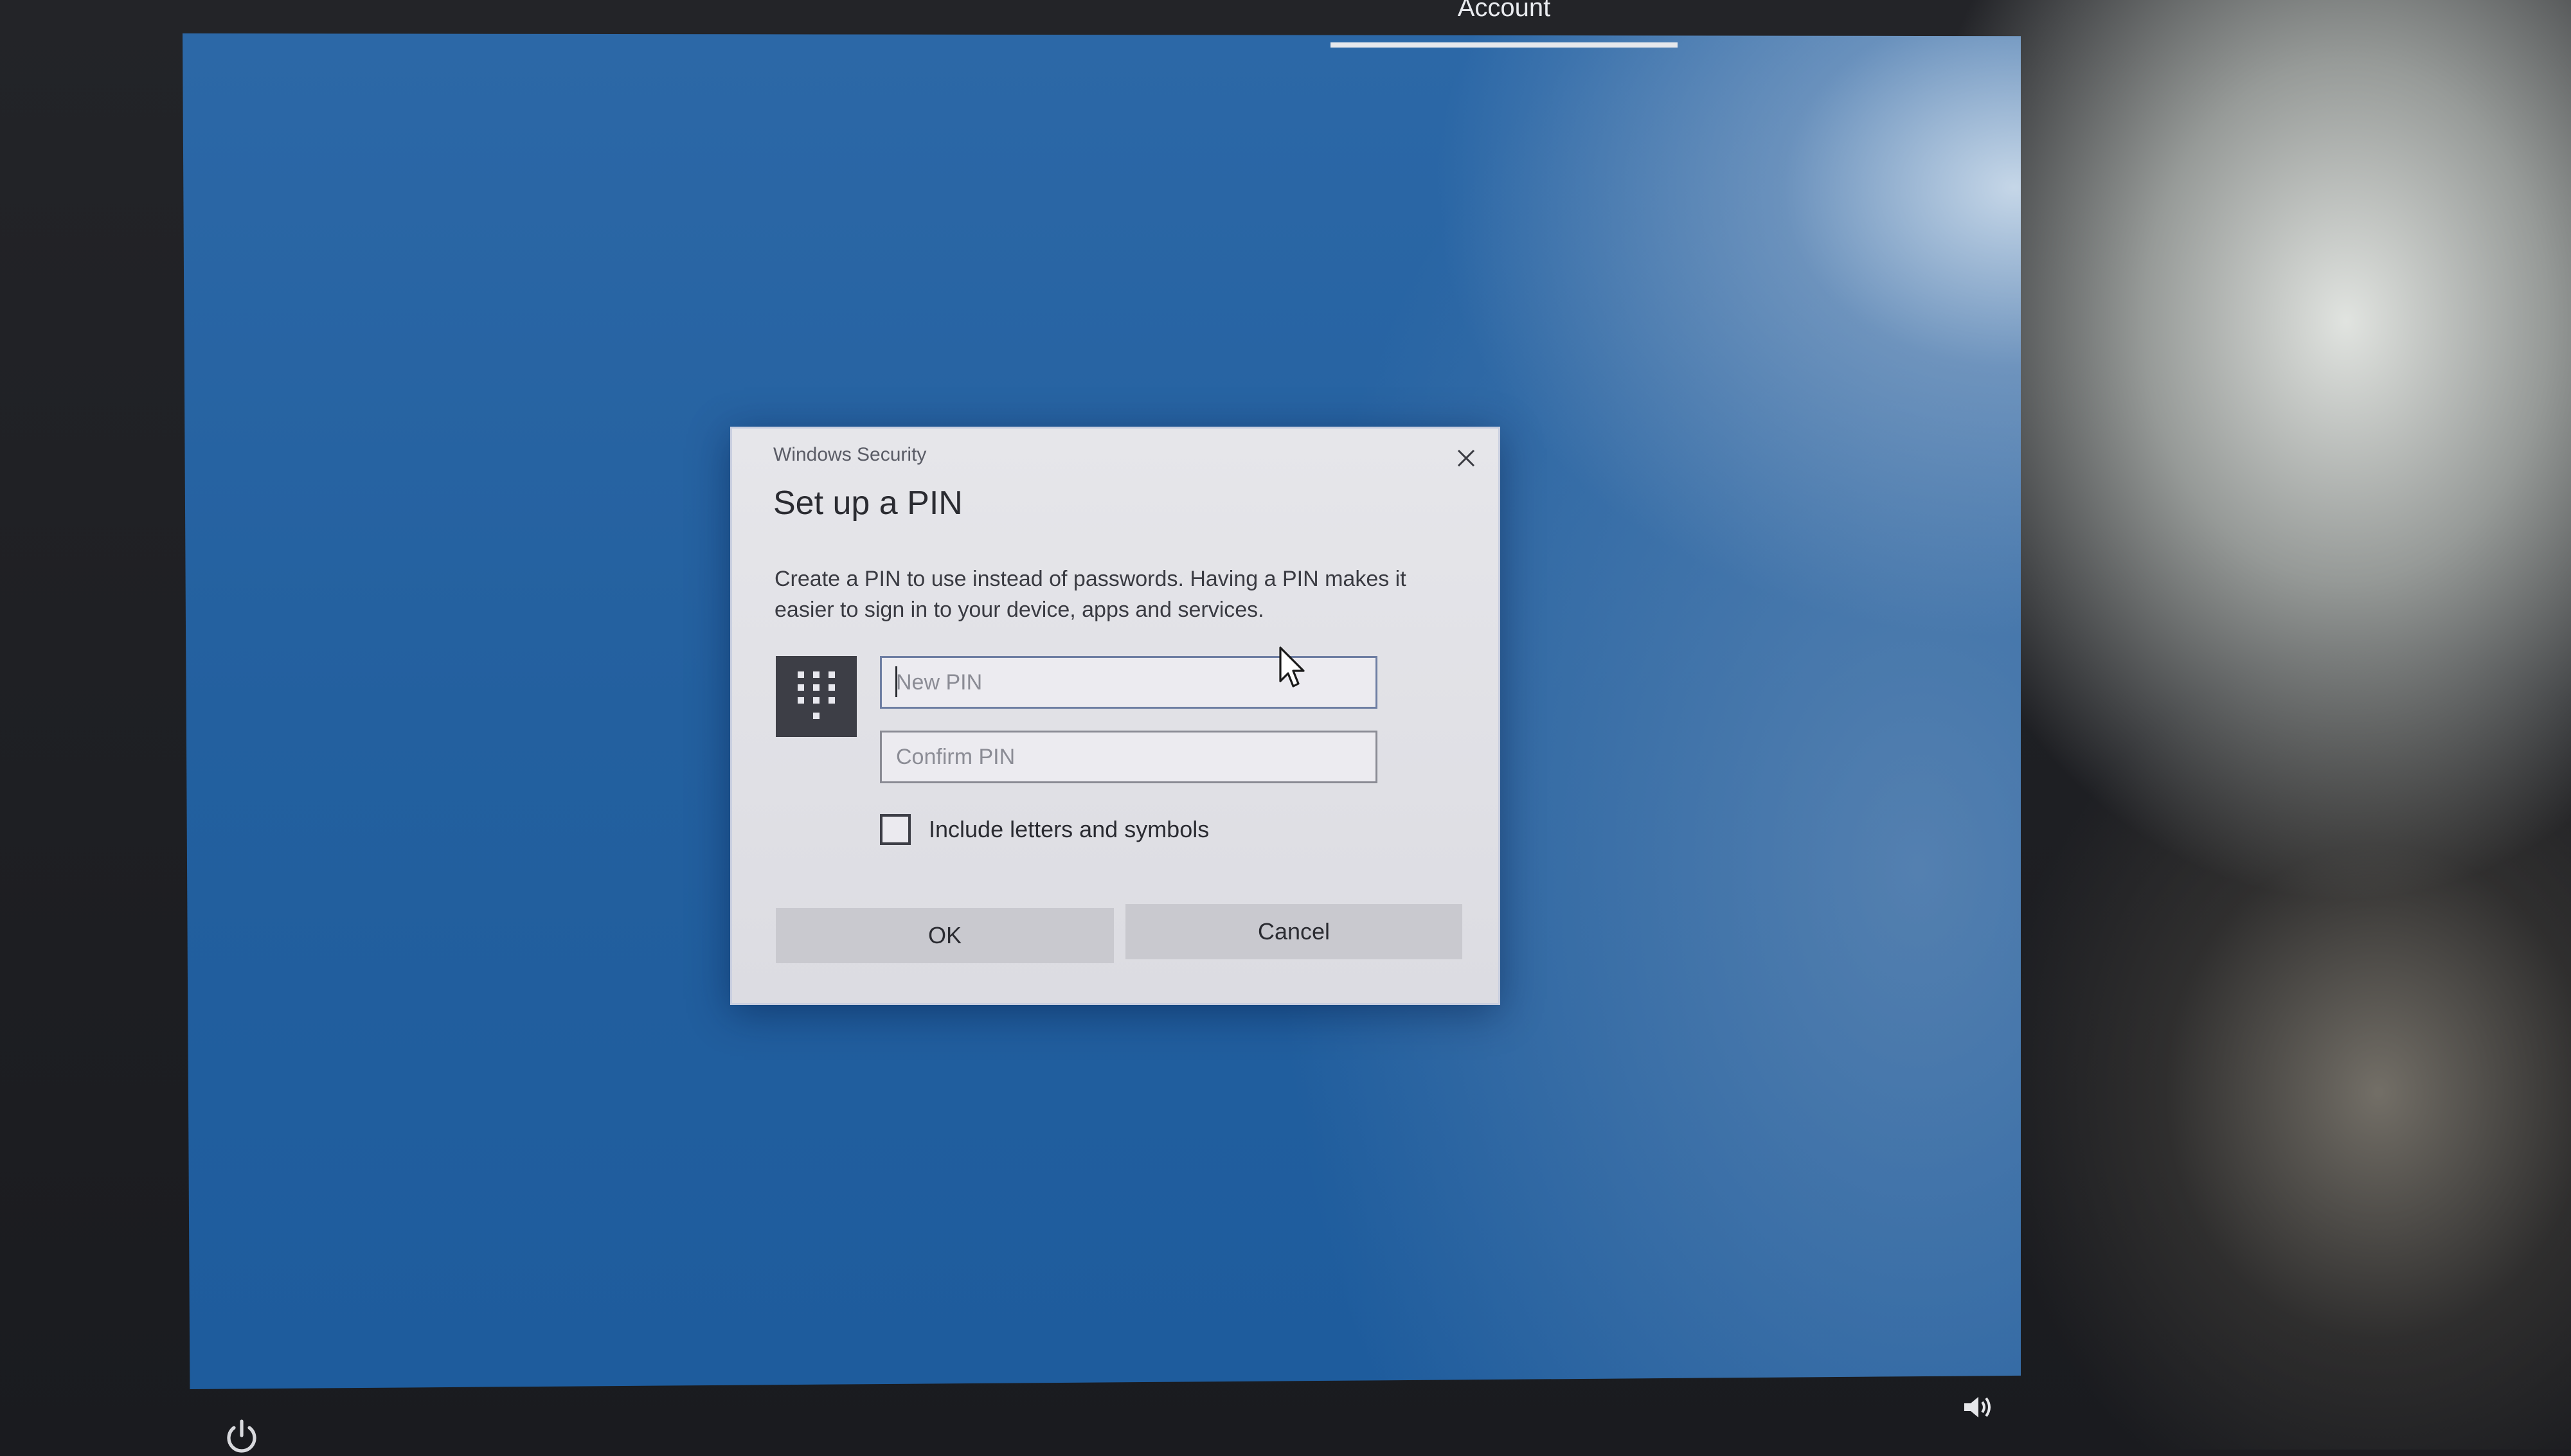  I want to click on dialog-title: Set up a PIN, so click(868, 503).